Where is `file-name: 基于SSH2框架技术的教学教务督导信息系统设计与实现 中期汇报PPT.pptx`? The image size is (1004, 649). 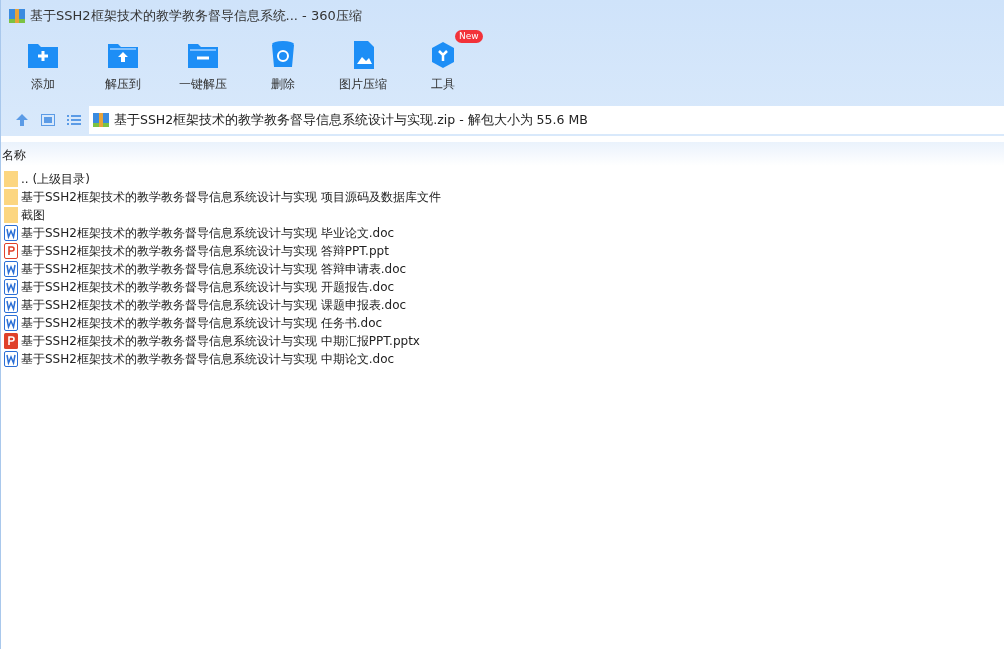 file-name: 基于SSH2框架技术的教学教务督导信息系统设计与实现 中期汇报PPT.pptx is located at coordinates (220, 341).